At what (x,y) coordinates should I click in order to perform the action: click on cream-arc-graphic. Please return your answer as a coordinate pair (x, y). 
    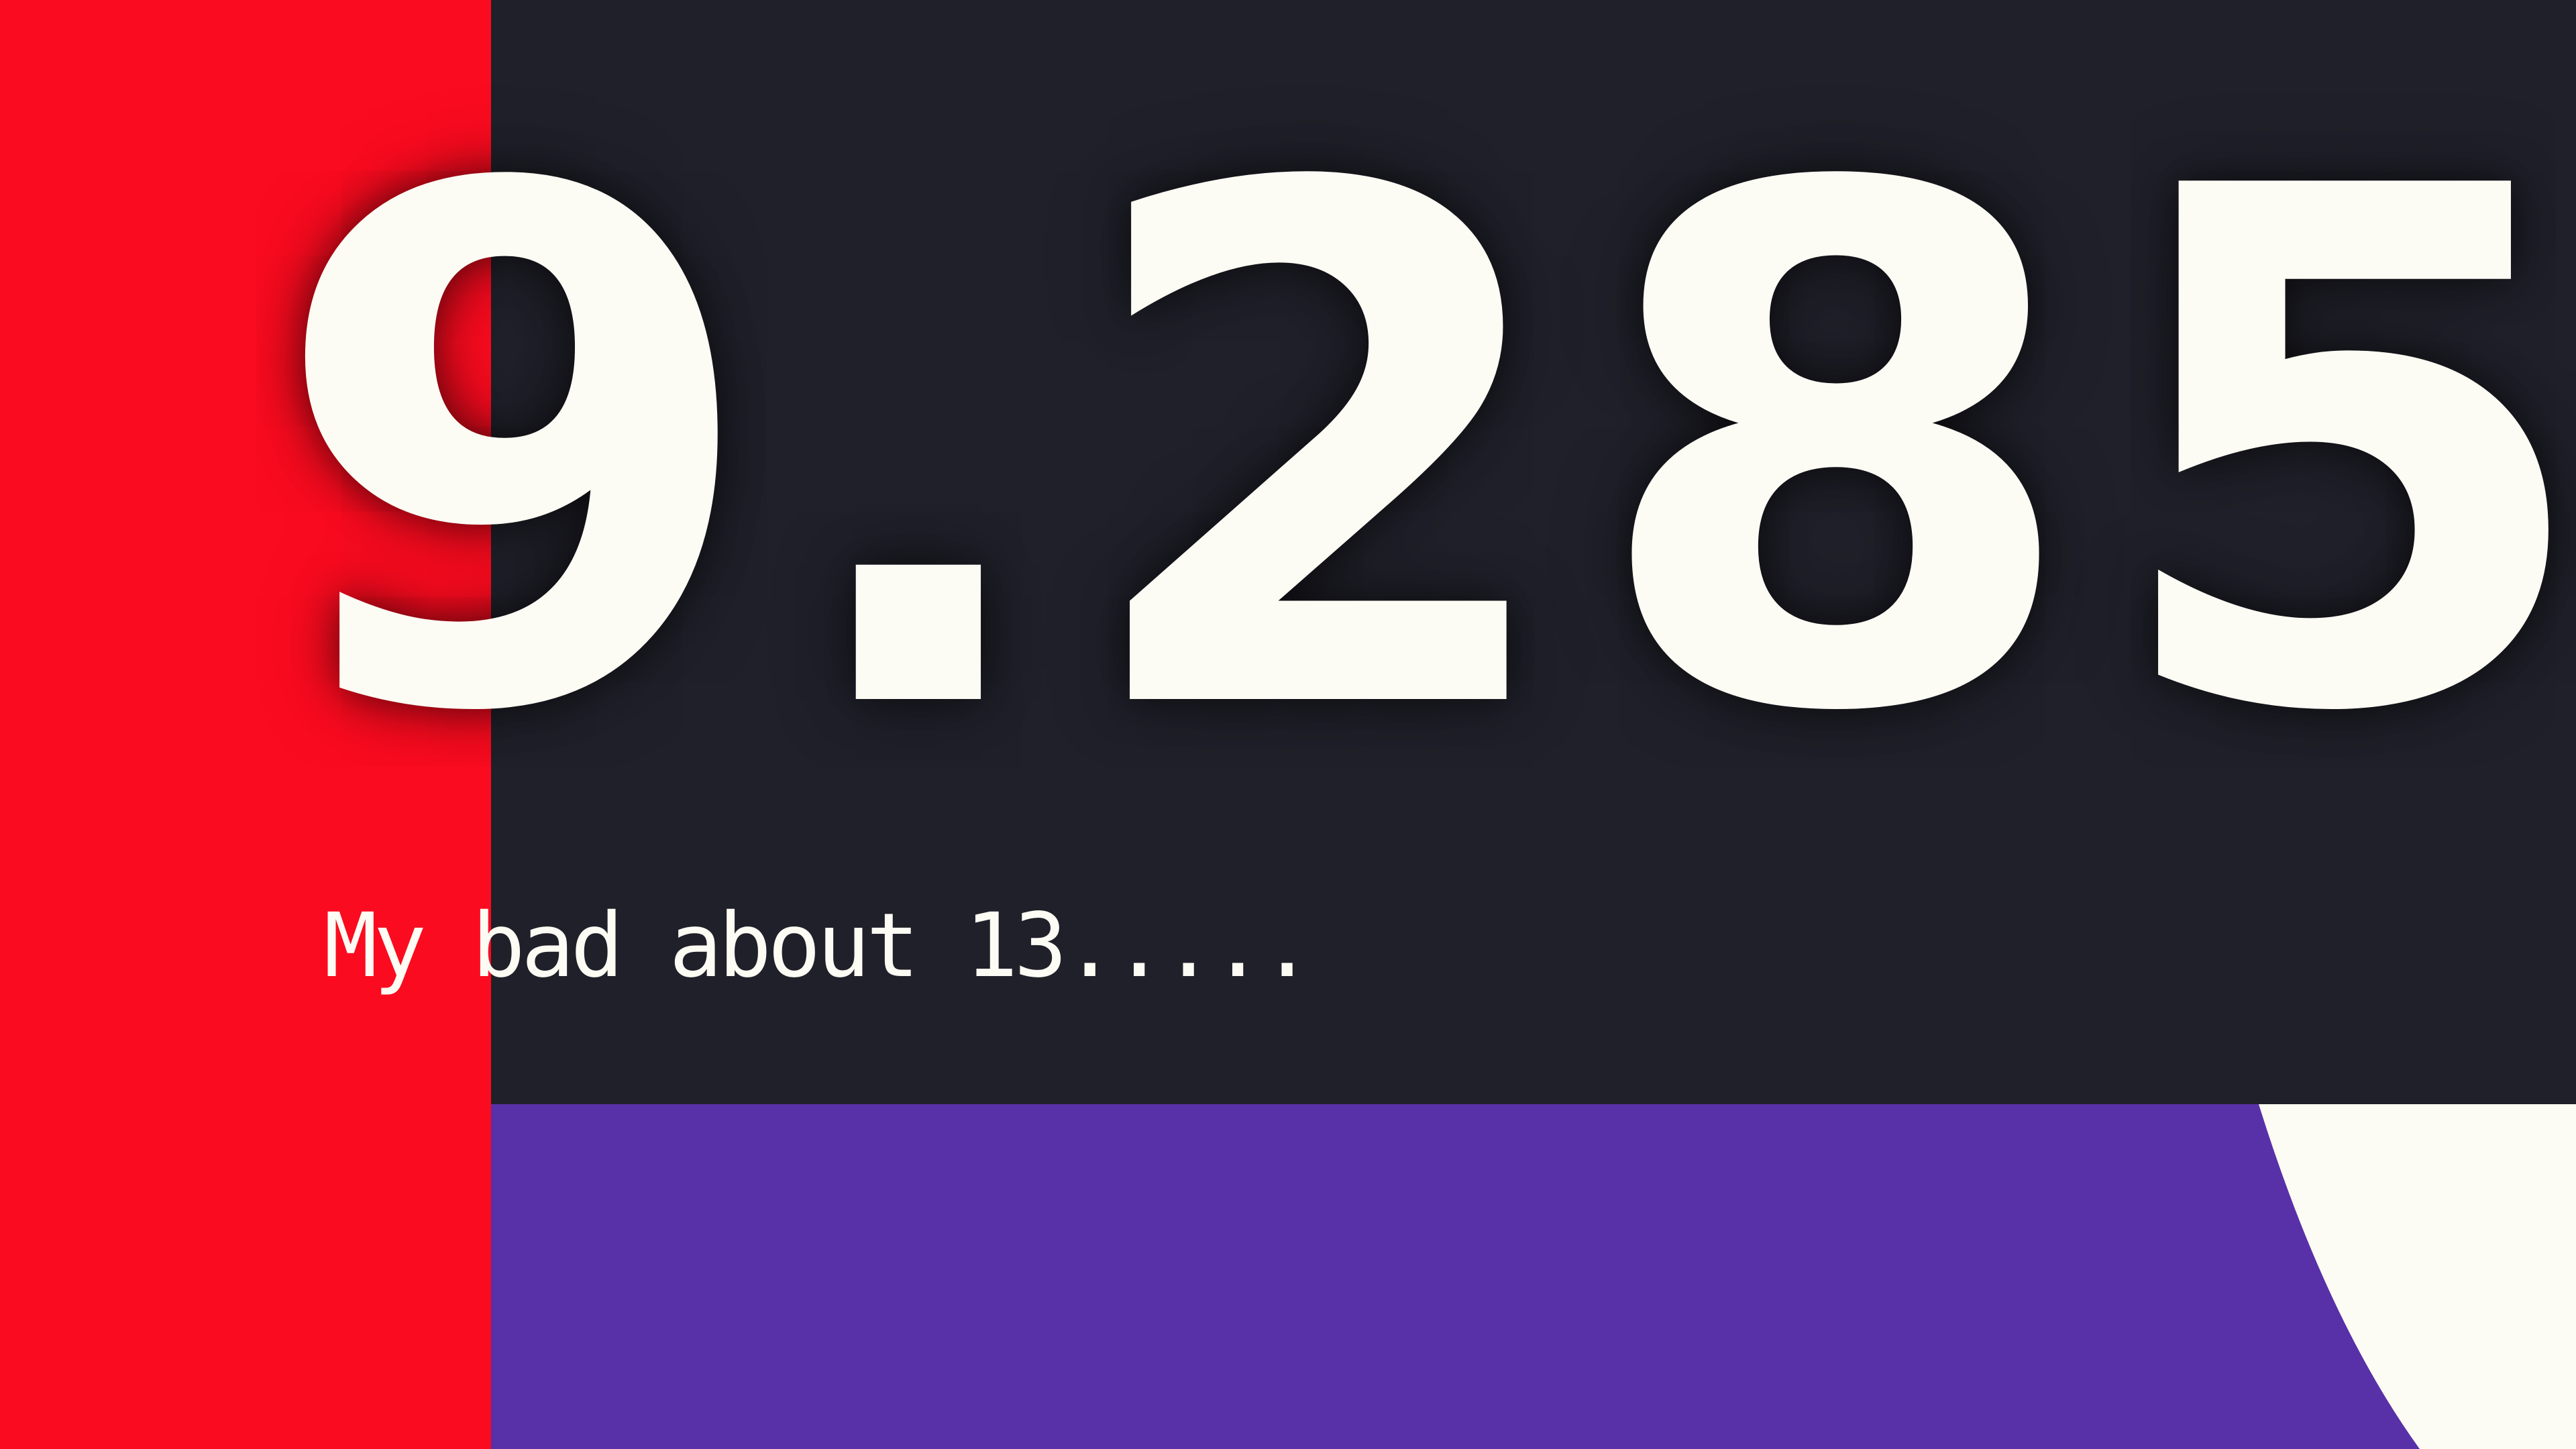
    Looking at the image, I should click on (2417, 1276).